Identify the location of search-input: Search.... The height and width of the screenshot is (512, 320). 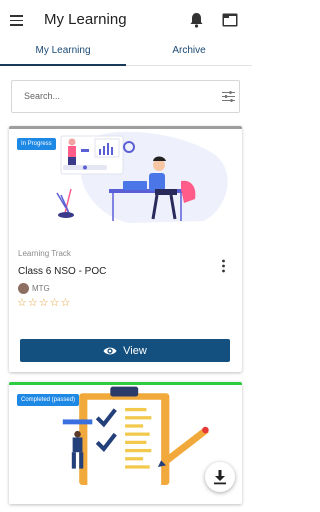
(125, 96).